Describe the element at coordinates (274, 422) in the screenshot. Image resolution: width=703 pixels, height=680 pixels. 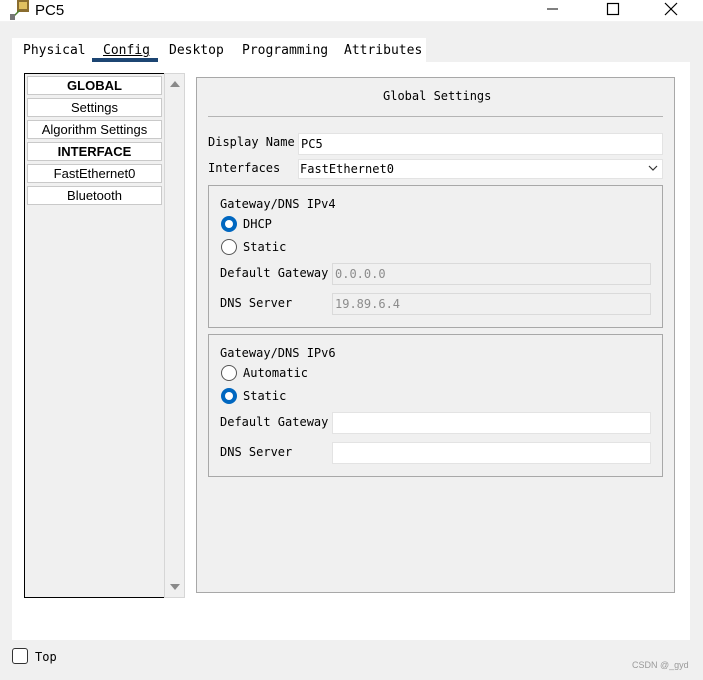
I see `ipv6-gateway-label: Default Gateway` at that location.